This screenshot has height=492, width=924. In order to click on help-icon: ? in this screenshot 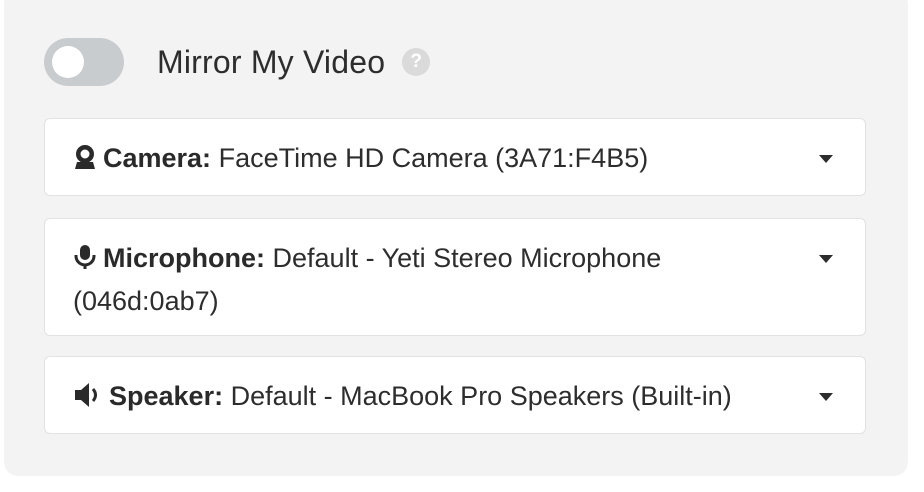, I will do `click(416, 62)`.